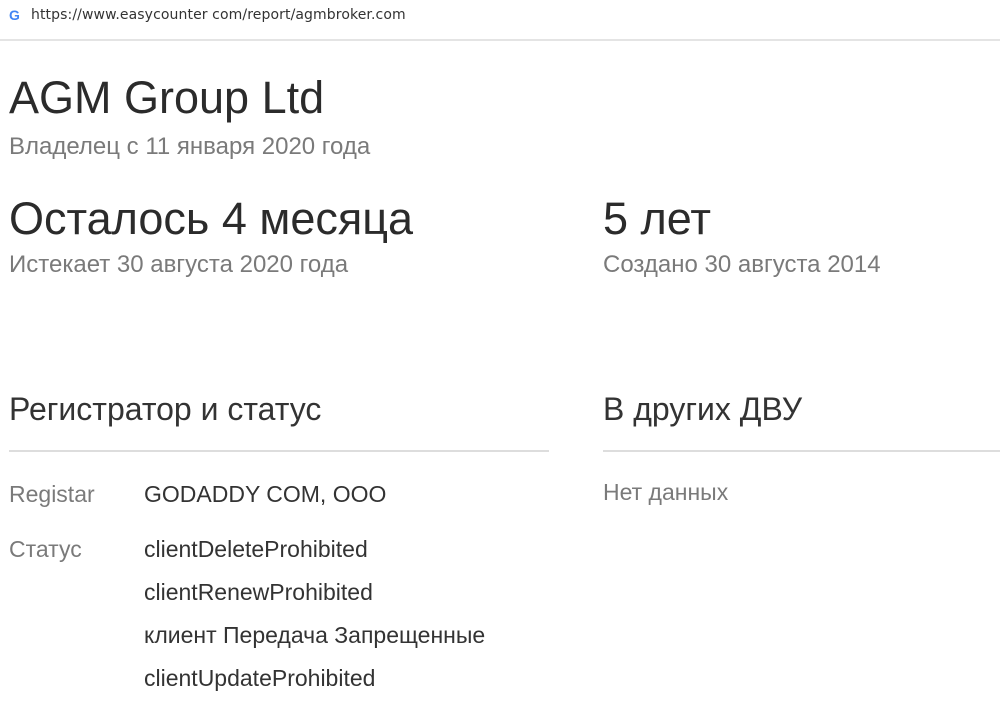 The image size is (1000, 701). I want to click on expiry-date: Истекает 30 августа 2020 года, so click(179, 264).